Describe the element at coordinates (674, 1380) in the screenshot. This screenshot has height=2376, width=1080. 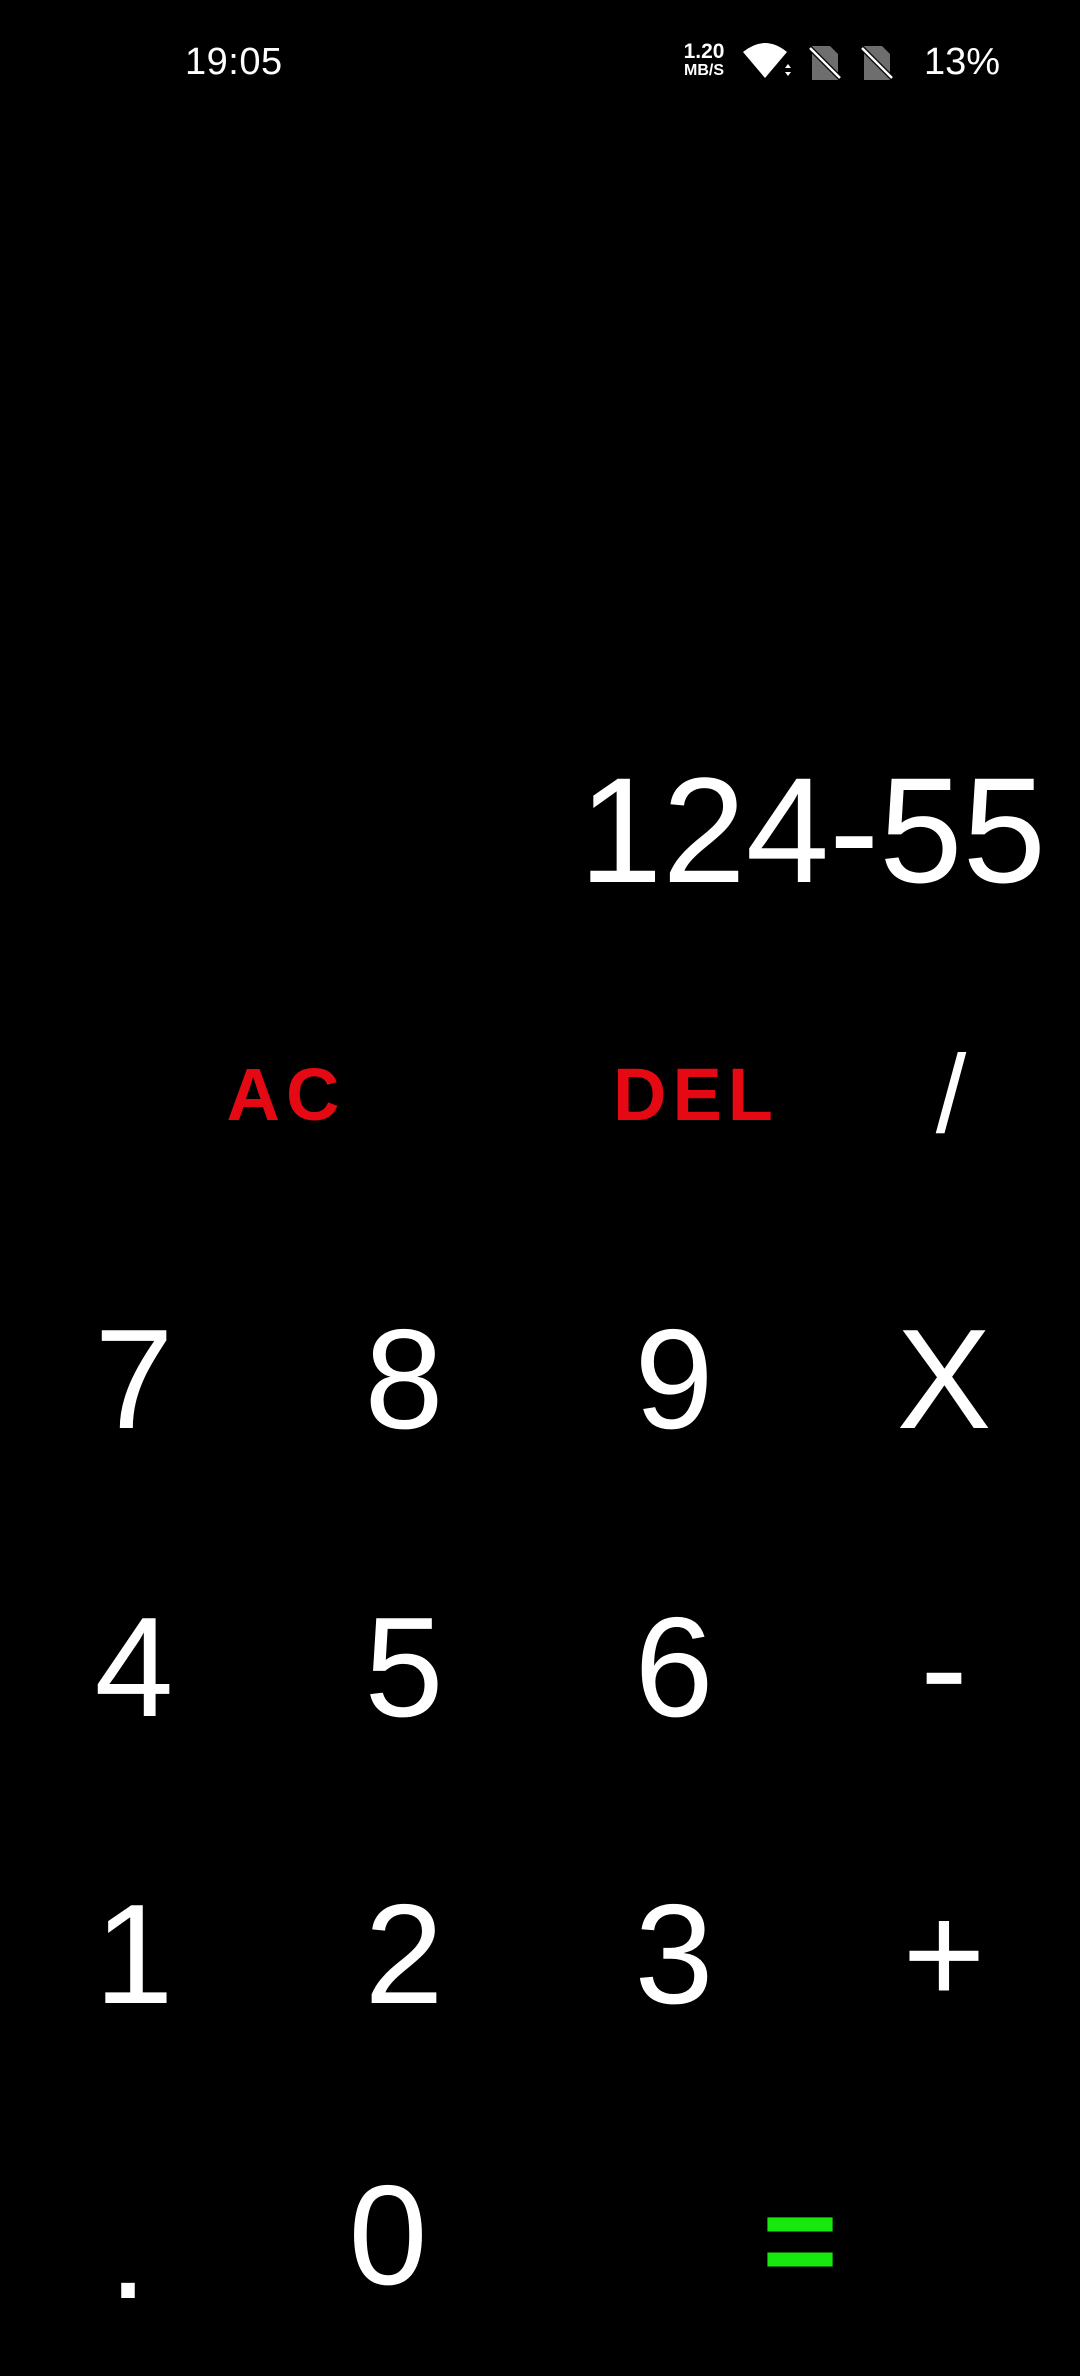
I see `digit-9-button: 9` at that location.